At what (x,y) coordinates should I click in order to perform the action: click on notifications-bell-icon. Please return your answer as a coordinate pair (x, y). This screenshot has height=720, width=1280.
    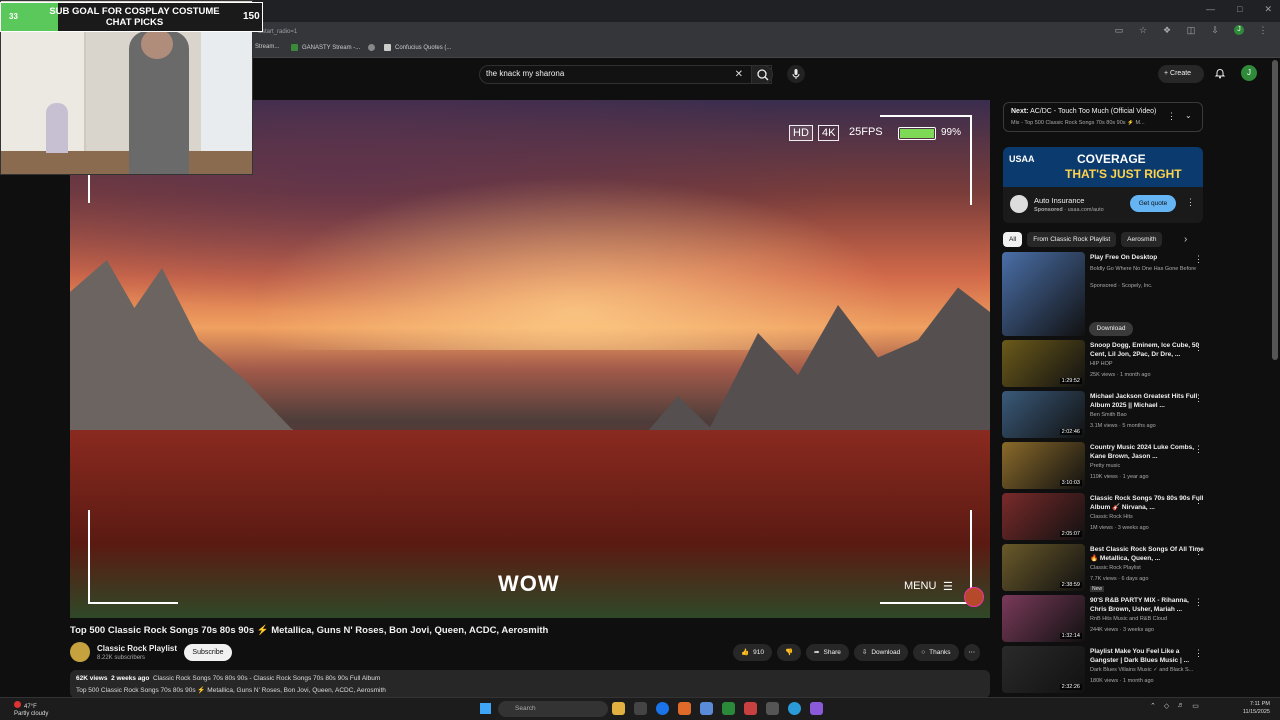
    Looking at the image, I should click on (1220, 73).